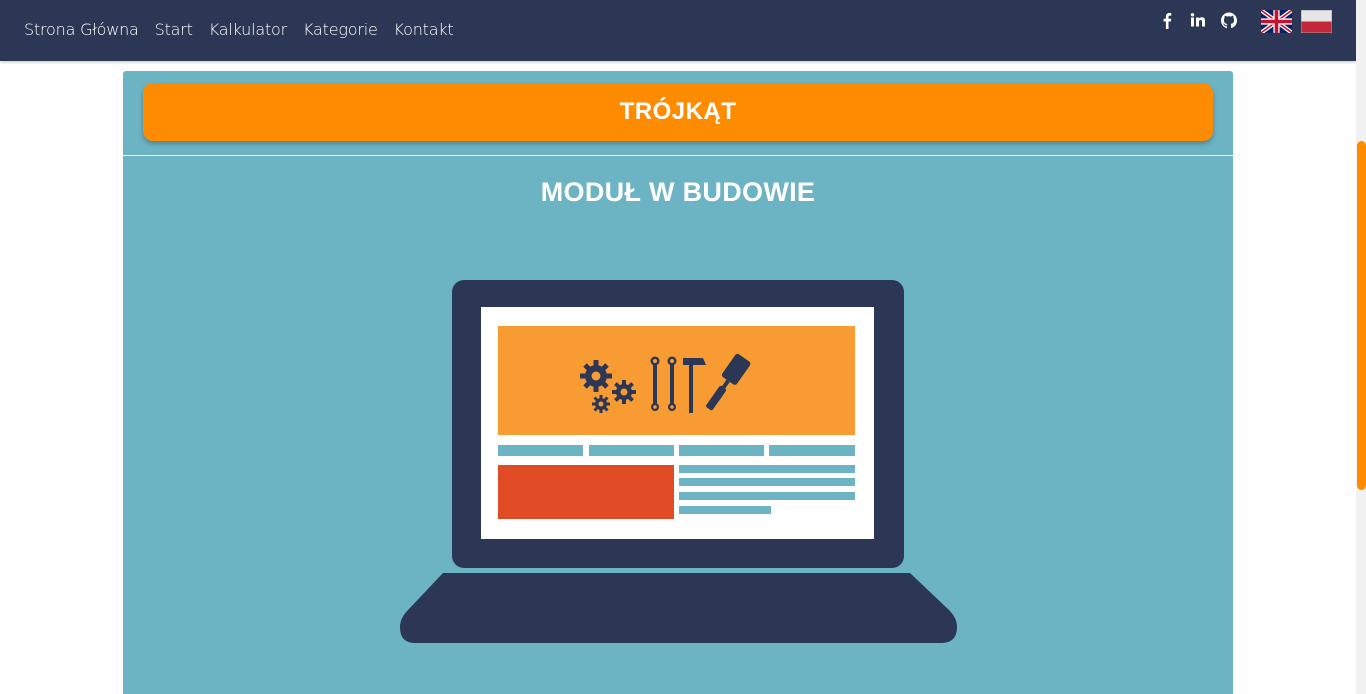  What do you see at coordinates (424, 29) in the screenshot?
I see `nav-link-contact: Kontakt` at bounding box center [424, 29].